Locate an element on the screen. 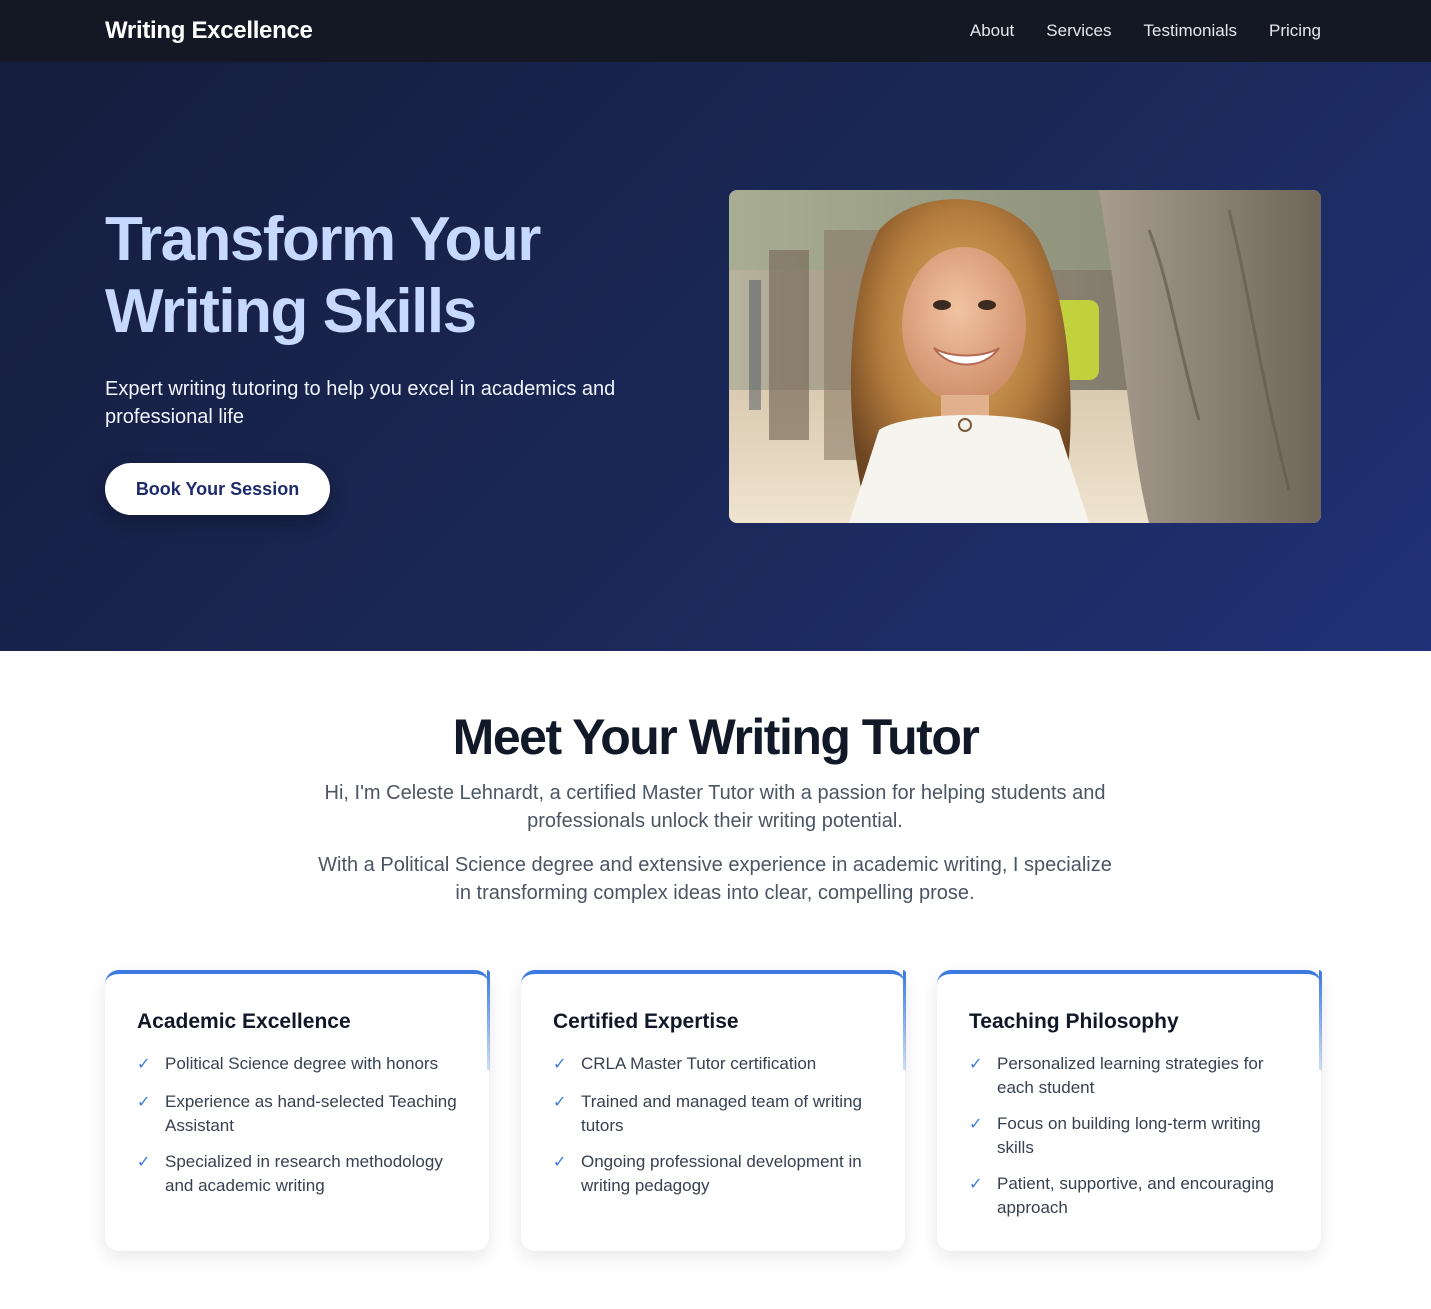 The width and height of the screenshot is (1431, 1309). tutor-photo-illustration is located at coordinates (1025, 356).